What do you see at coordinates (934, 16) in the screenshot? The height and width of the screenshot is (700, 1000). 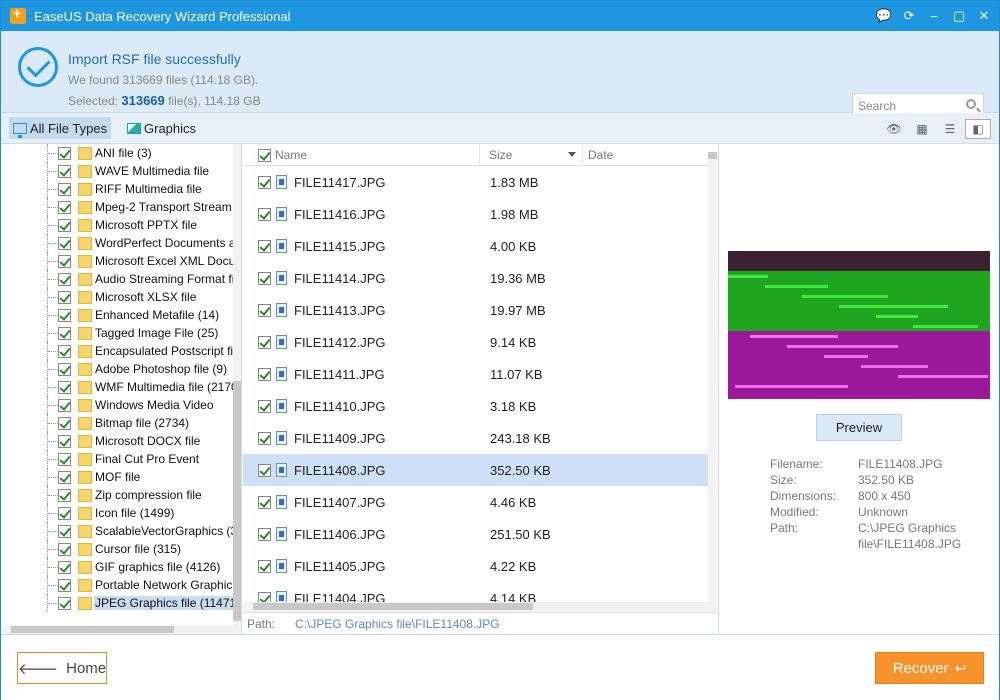 I see `minimize-button: −` at bounding box center [934, 16].